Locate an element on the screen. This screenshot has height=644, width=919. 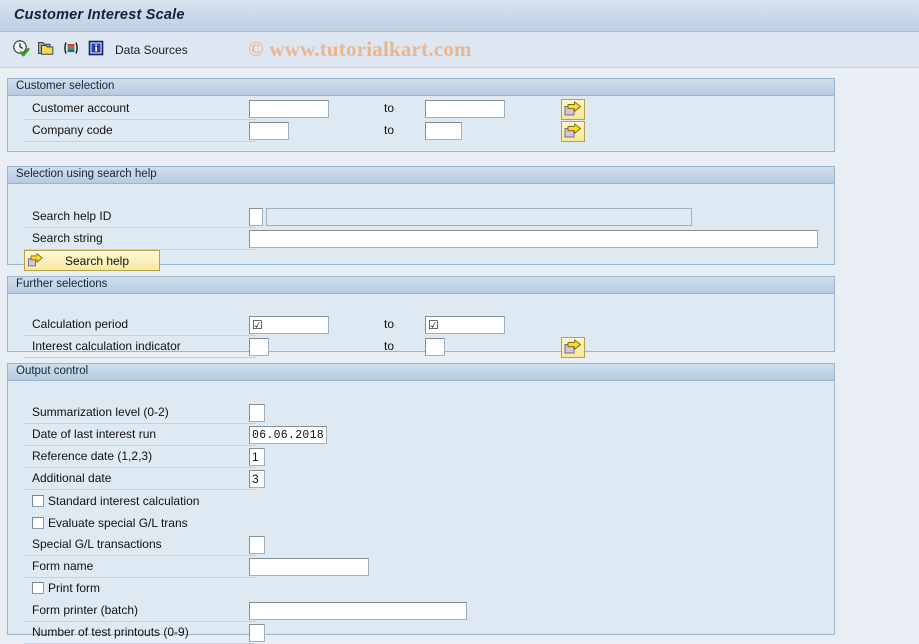
search-help-button: Search help is located at coordinates (92, 260).